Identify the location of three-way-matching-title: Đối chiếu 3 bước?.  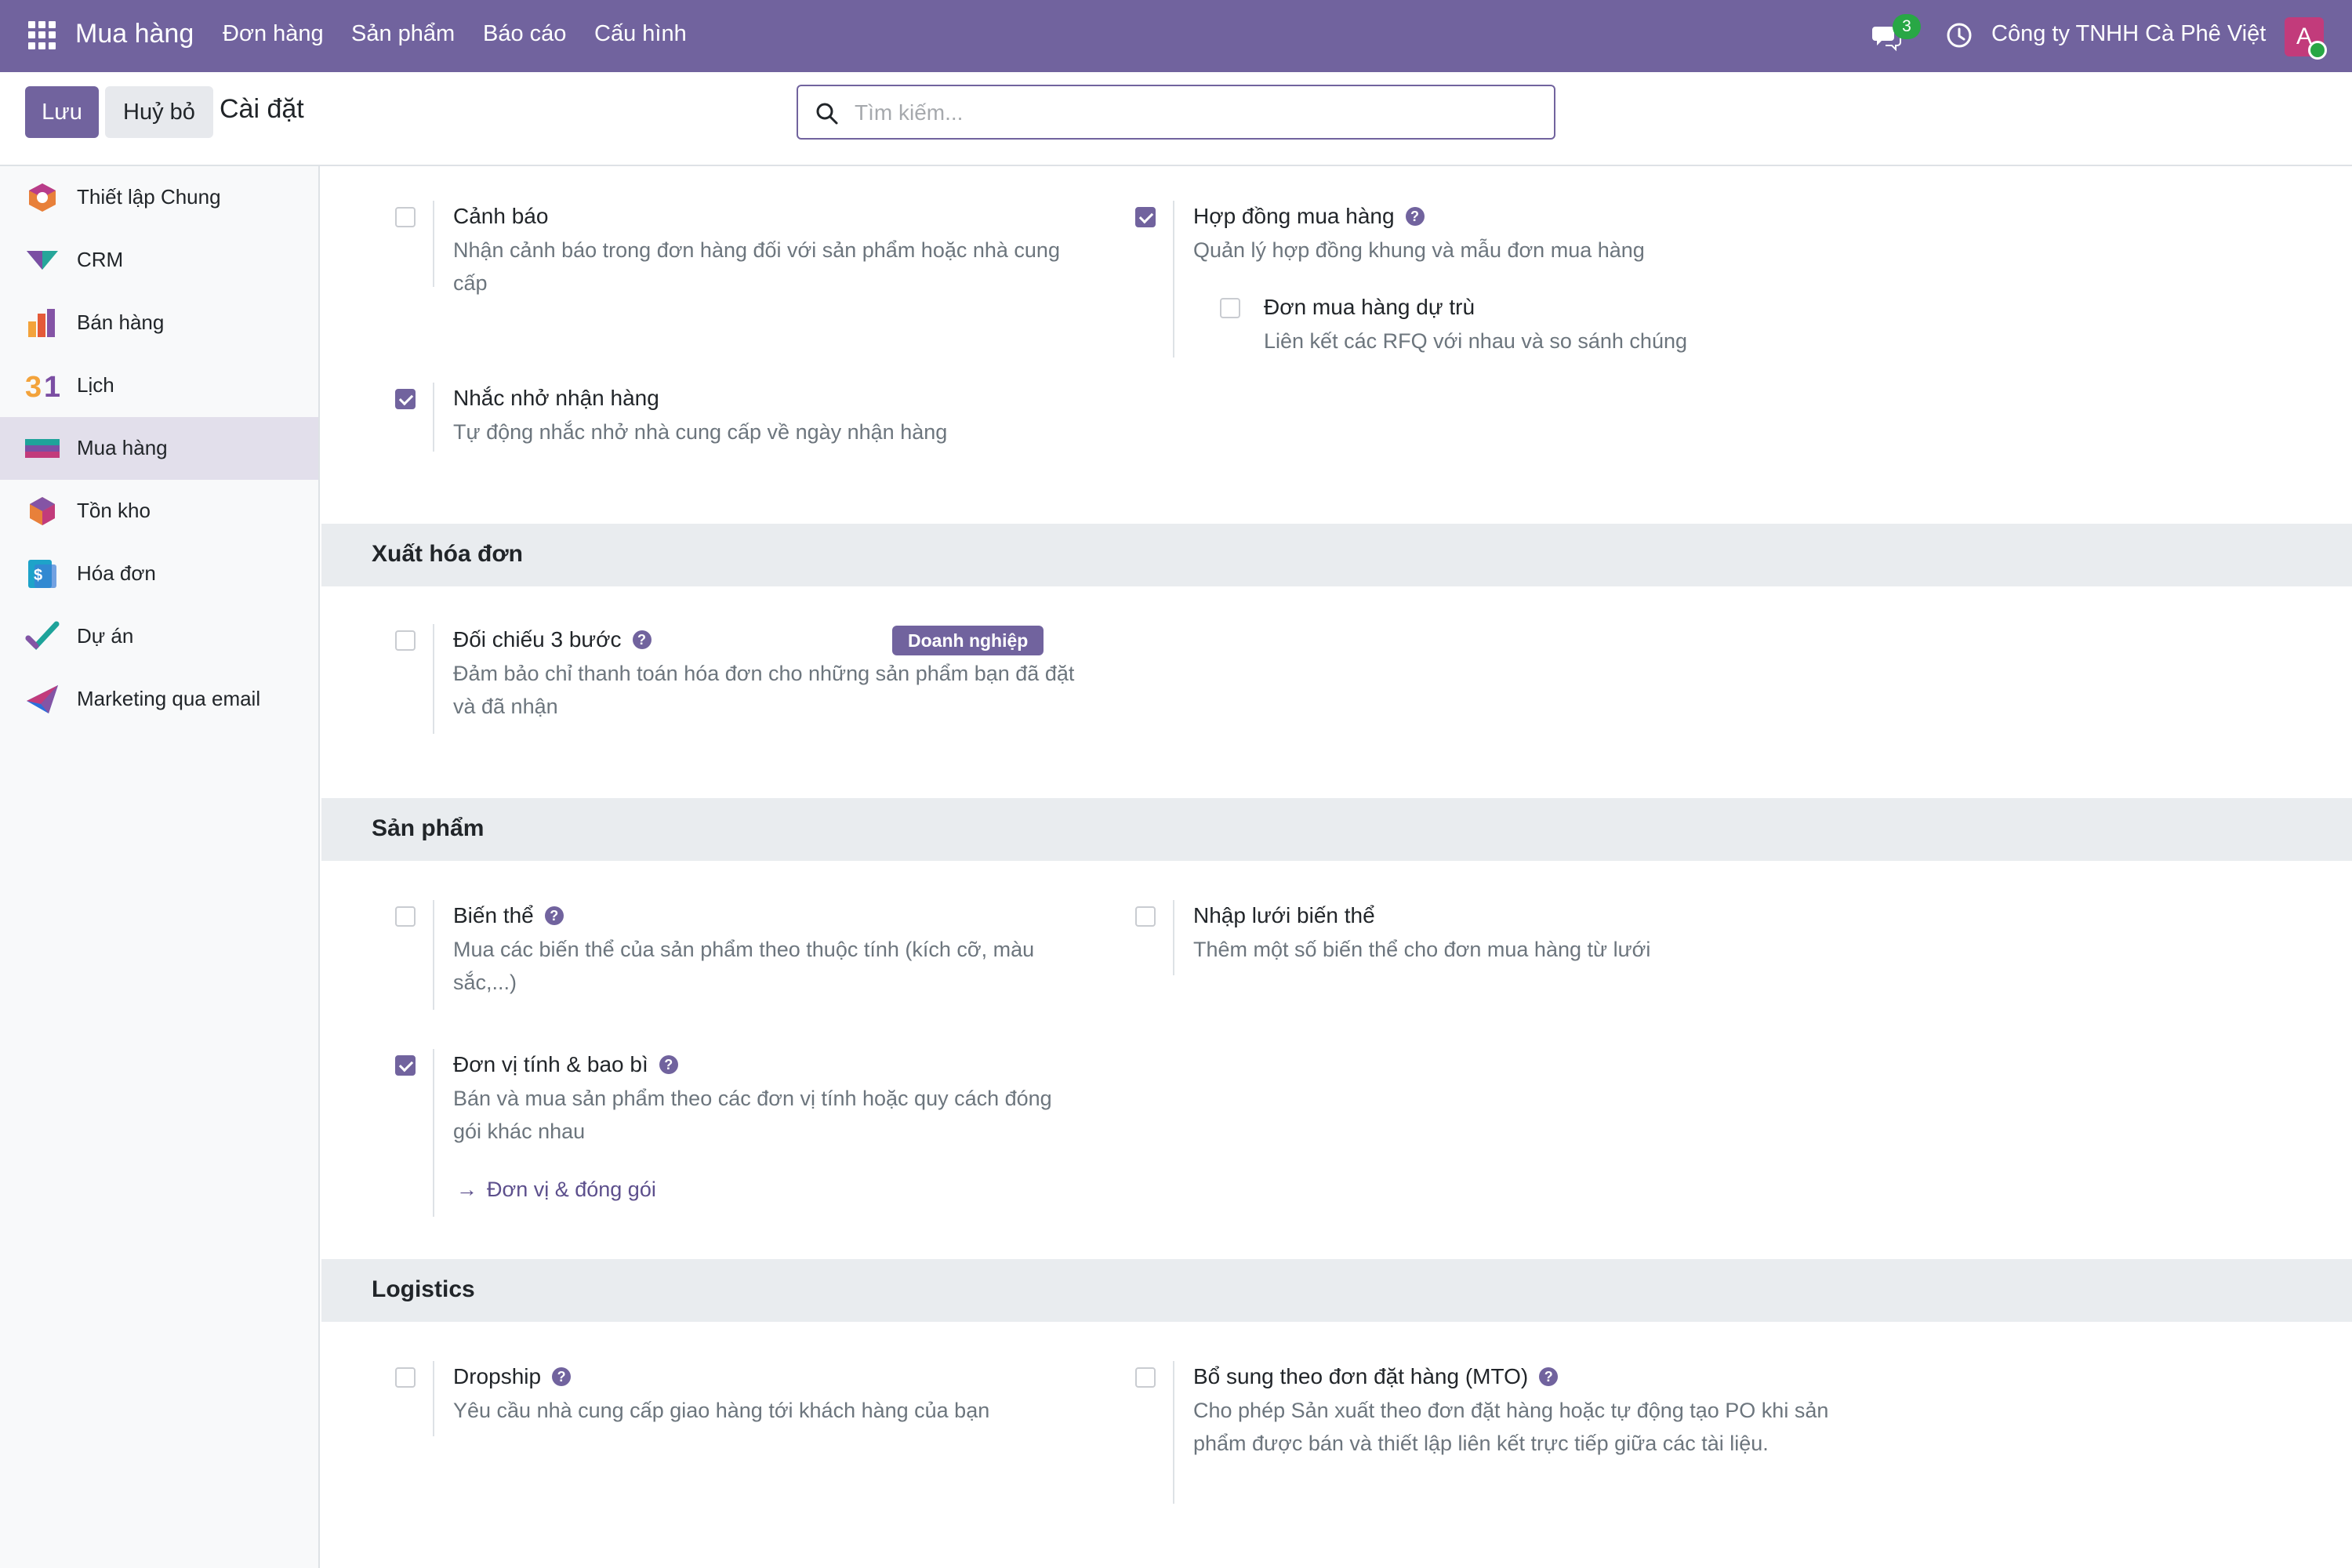
(552, 639).